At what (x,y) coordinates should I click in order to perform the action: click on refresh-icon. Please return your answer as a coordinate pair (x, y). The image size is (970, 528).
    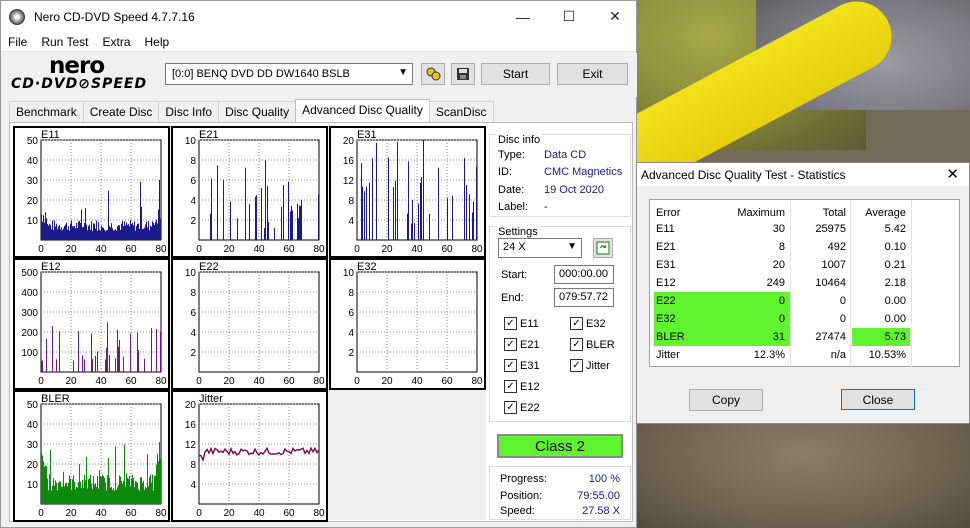
    Looking at the image, I should click on (603, 248).